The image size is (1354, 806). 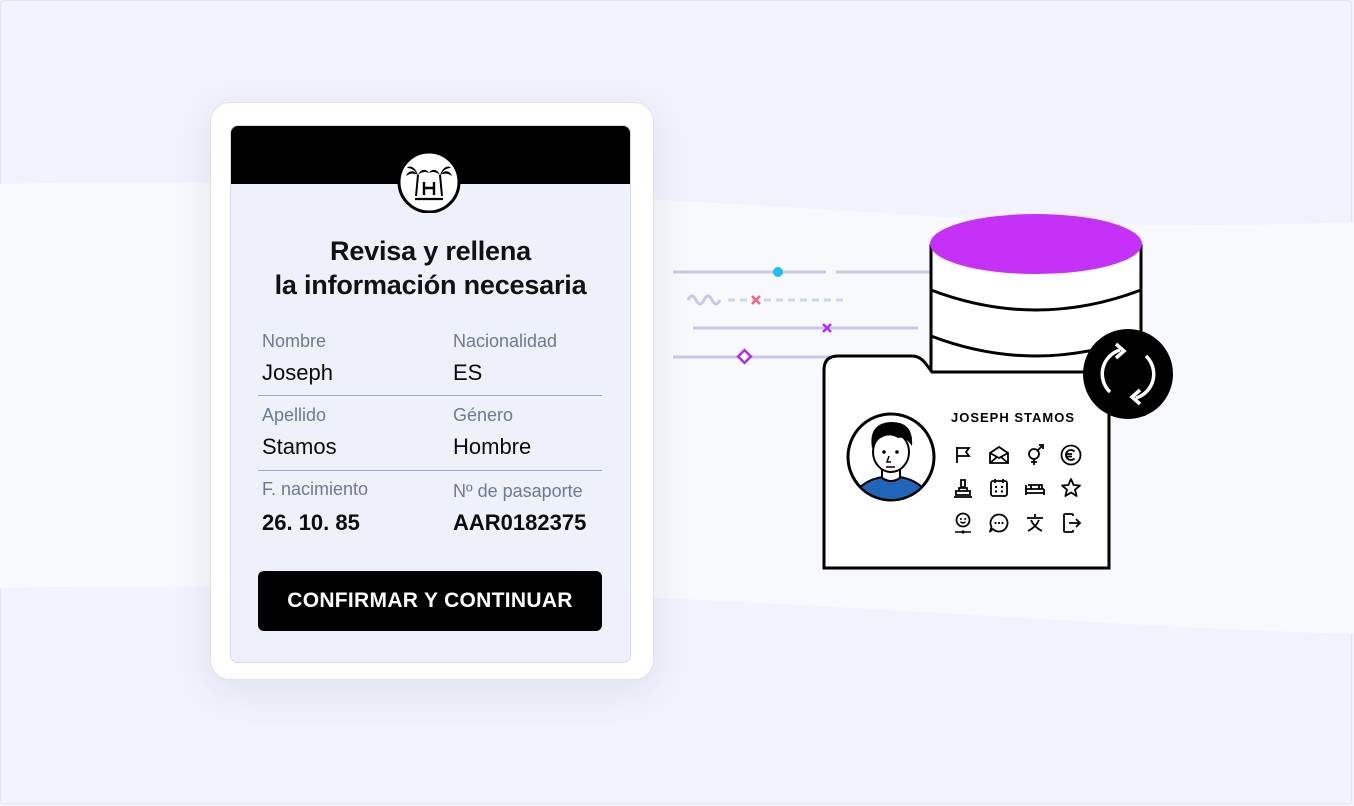 I want to click on envelope-icon, so click(x=999, y=454).